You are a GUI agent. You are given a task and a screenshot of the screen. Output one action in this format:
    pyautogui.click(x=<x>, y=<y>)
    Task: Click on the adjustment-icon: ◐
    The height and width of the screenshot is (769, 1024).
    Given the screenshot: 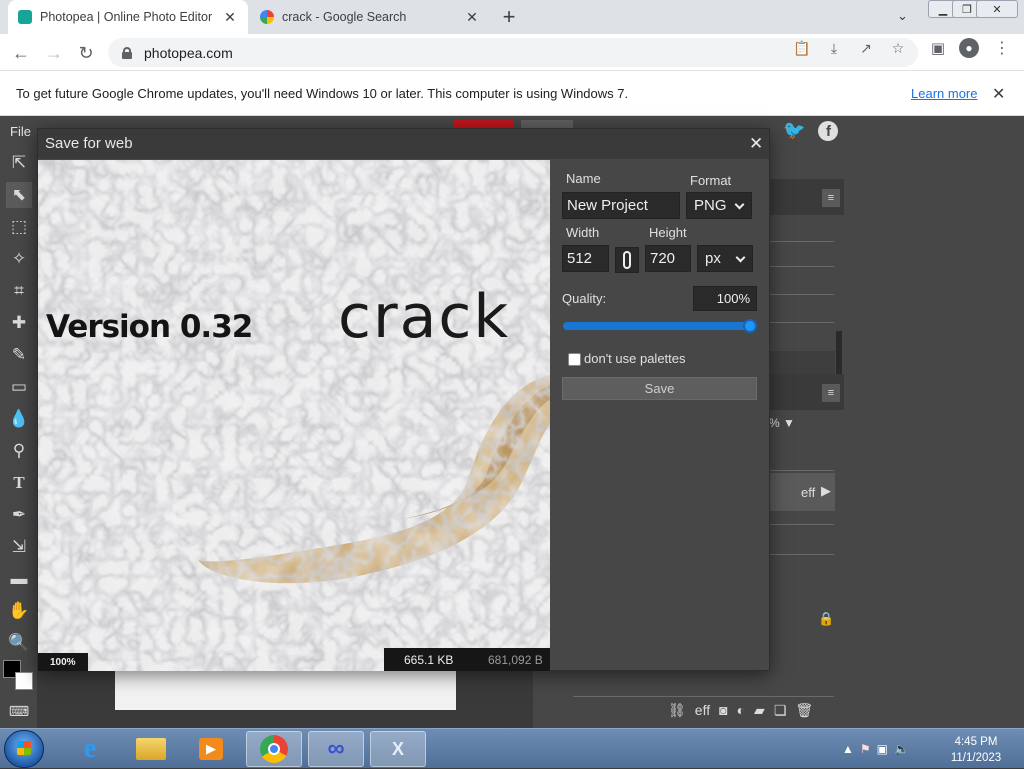 What is the action you would take?
    pyautogui.click(x=741, y=710)
    